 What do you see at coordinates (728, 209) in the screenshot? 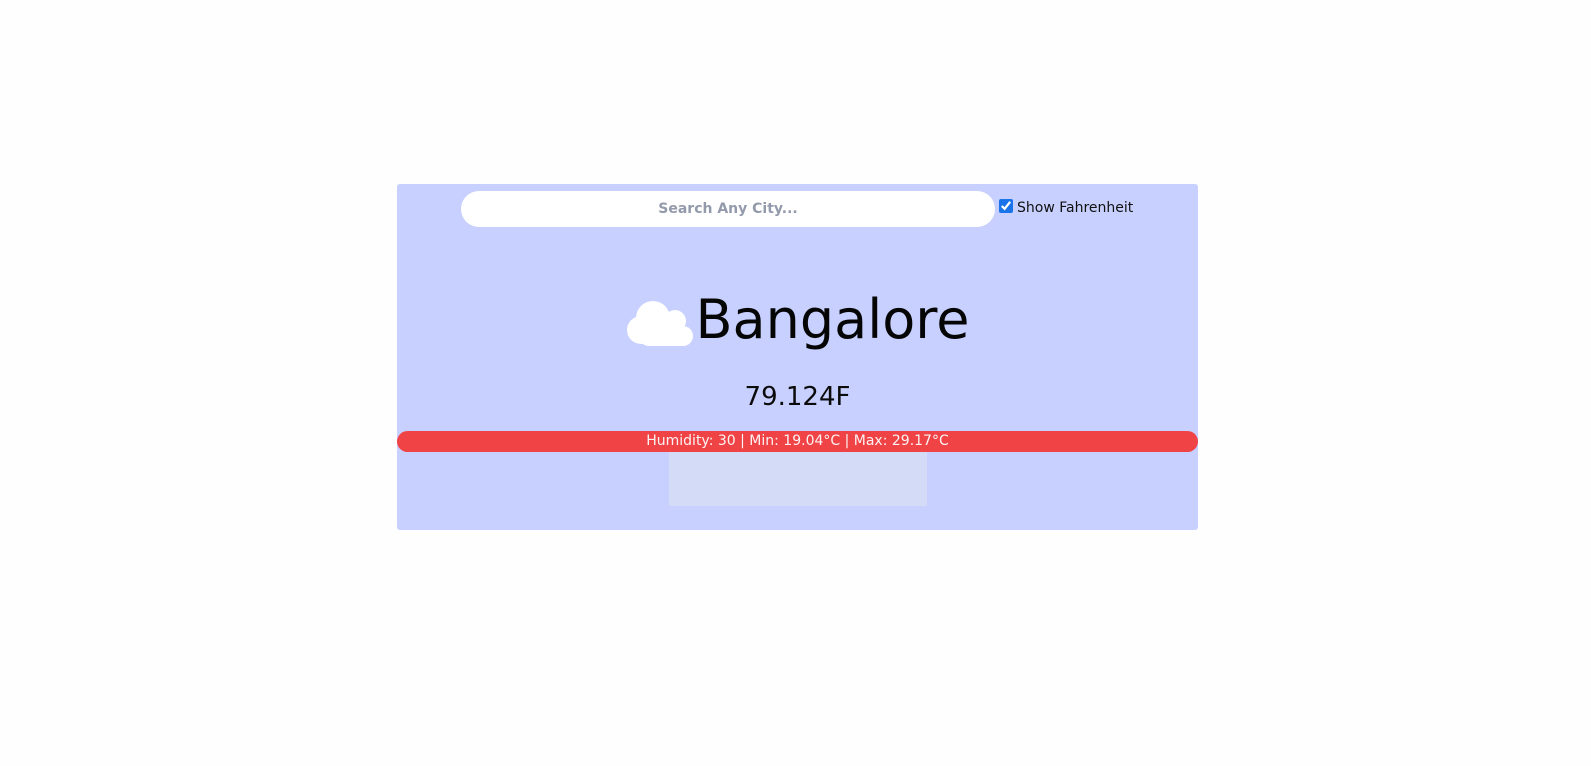
I see `search-input` at bounding box center [728, 209].